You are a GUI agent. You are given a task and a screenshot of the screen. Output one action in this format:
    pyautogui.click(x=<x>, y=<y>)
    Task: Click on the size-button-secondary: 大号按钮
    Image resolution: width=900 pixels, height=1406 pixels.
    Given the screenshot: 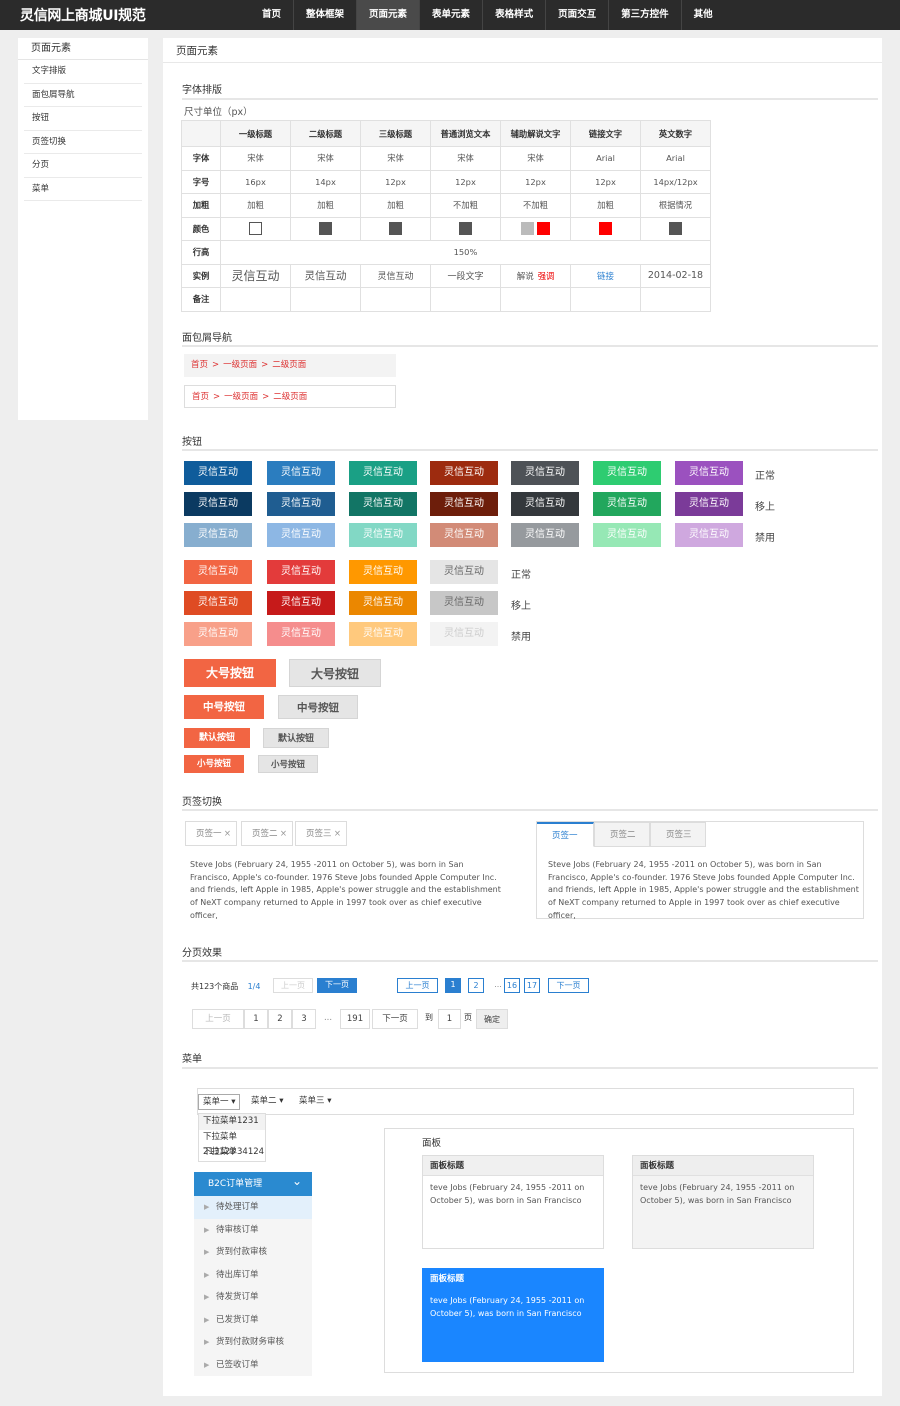 What is the action you would take?
    pyautogui.click(x=335, y=673)
    